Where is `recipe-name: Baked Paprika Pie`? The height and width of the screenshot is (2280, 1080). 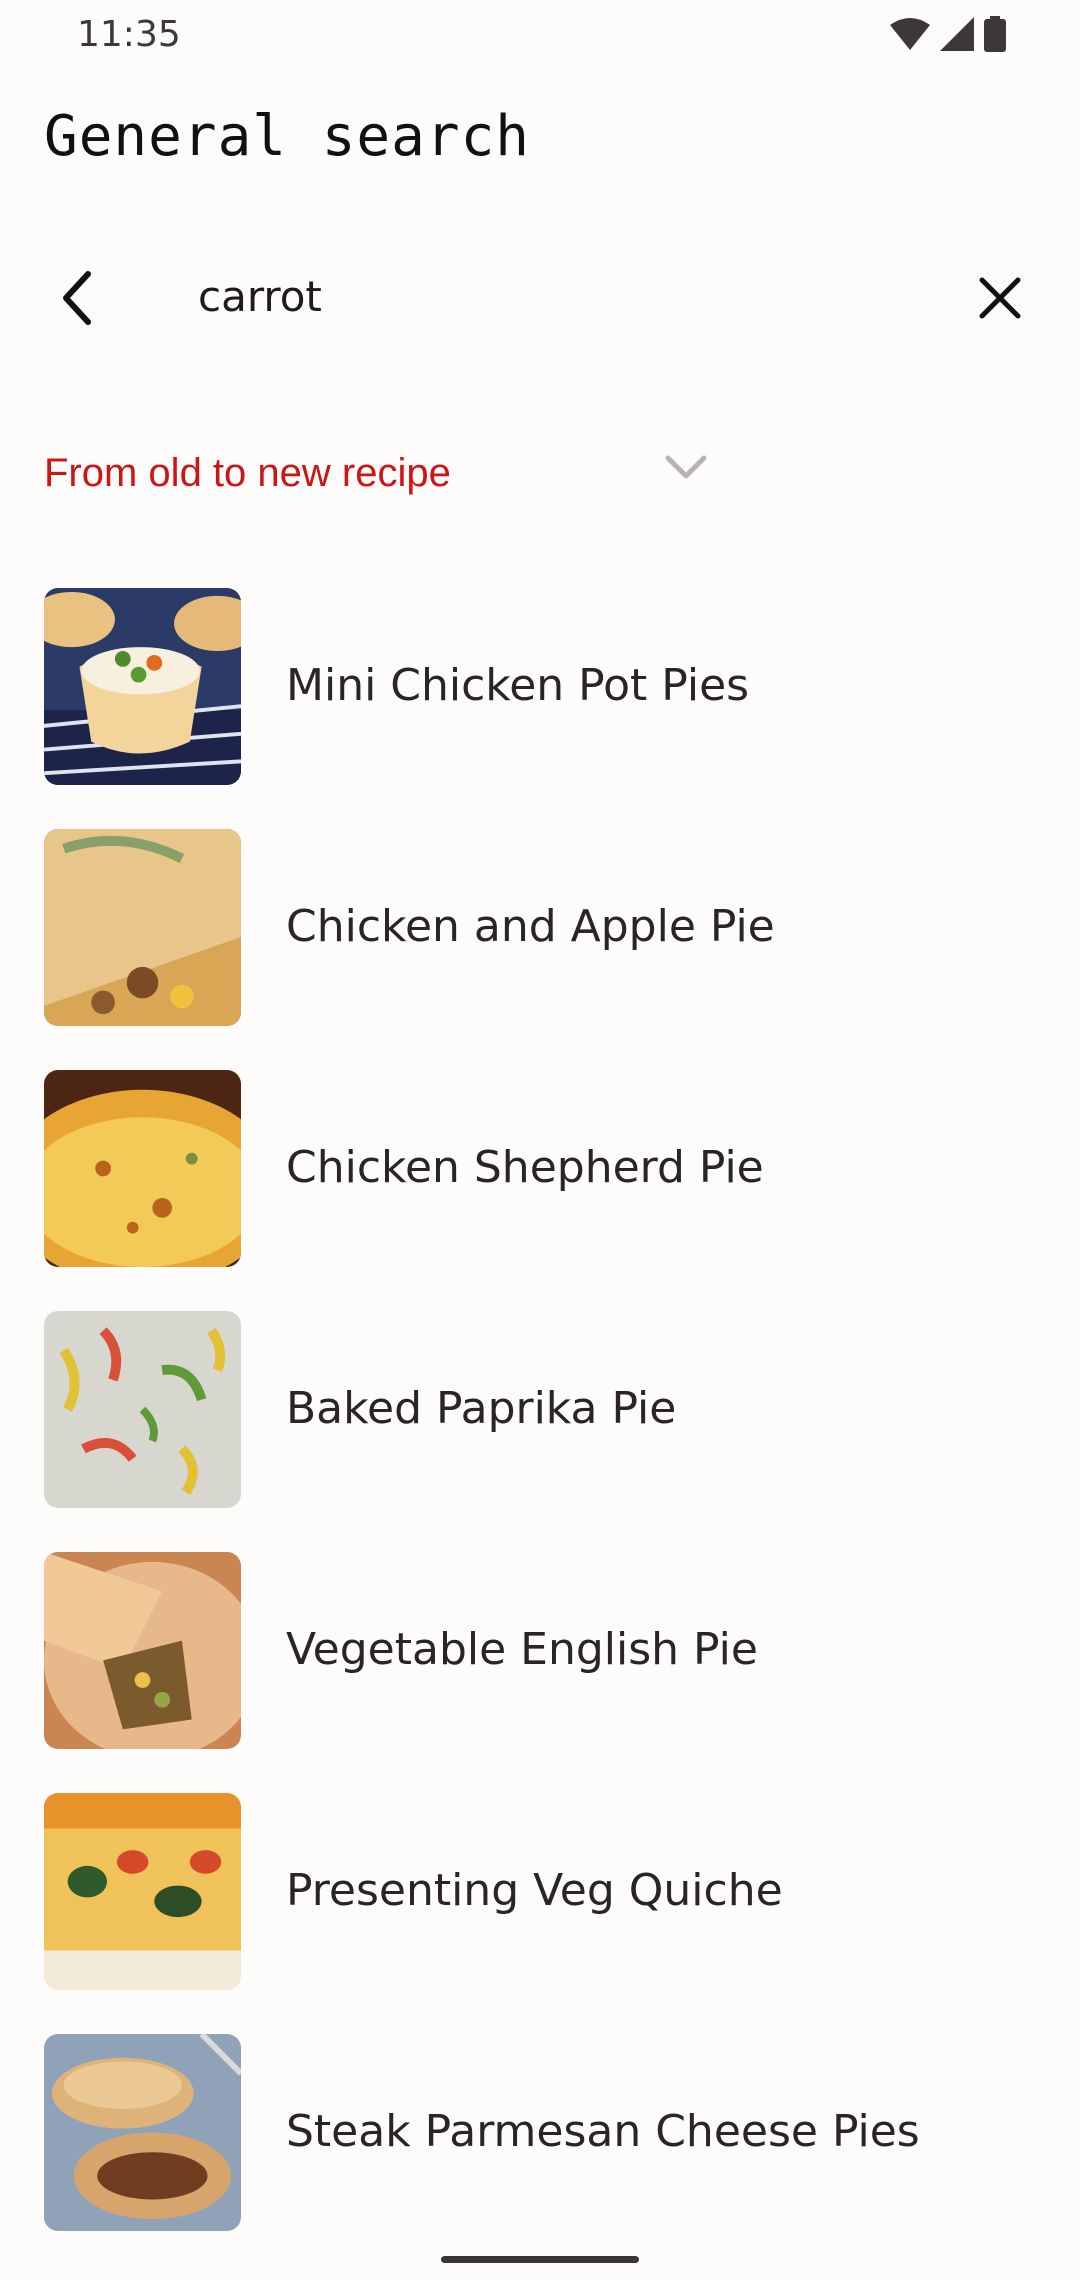
recipe-name: Baked Paprika Pie is located at coordinates (481, 1408).